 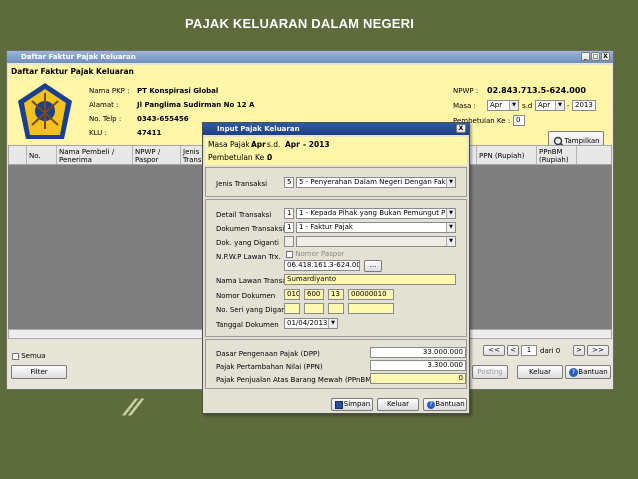 I want to click on main-titlebar: Daftar Faktur Pajak Keluaran _ □ X, so click(x=310, y=57).